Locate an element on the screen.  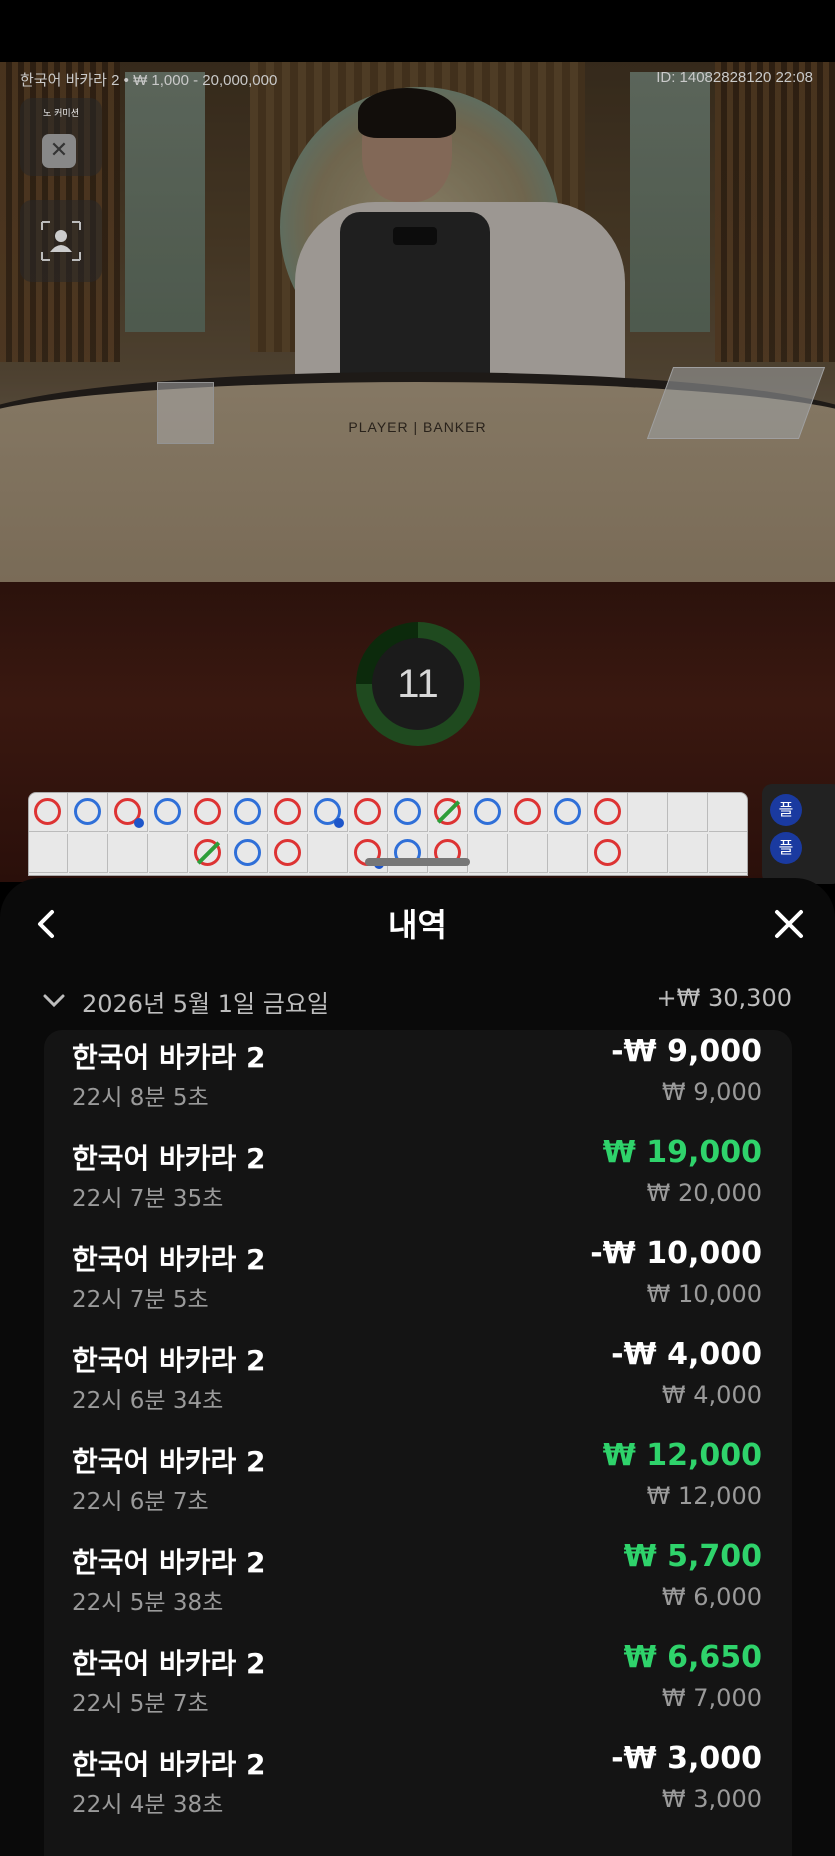
history-entry: 한국어 바카라 2 22시 5분 7초 ₩ 6,650 ₩ 7,000 is located at coordinates (418, 1686).